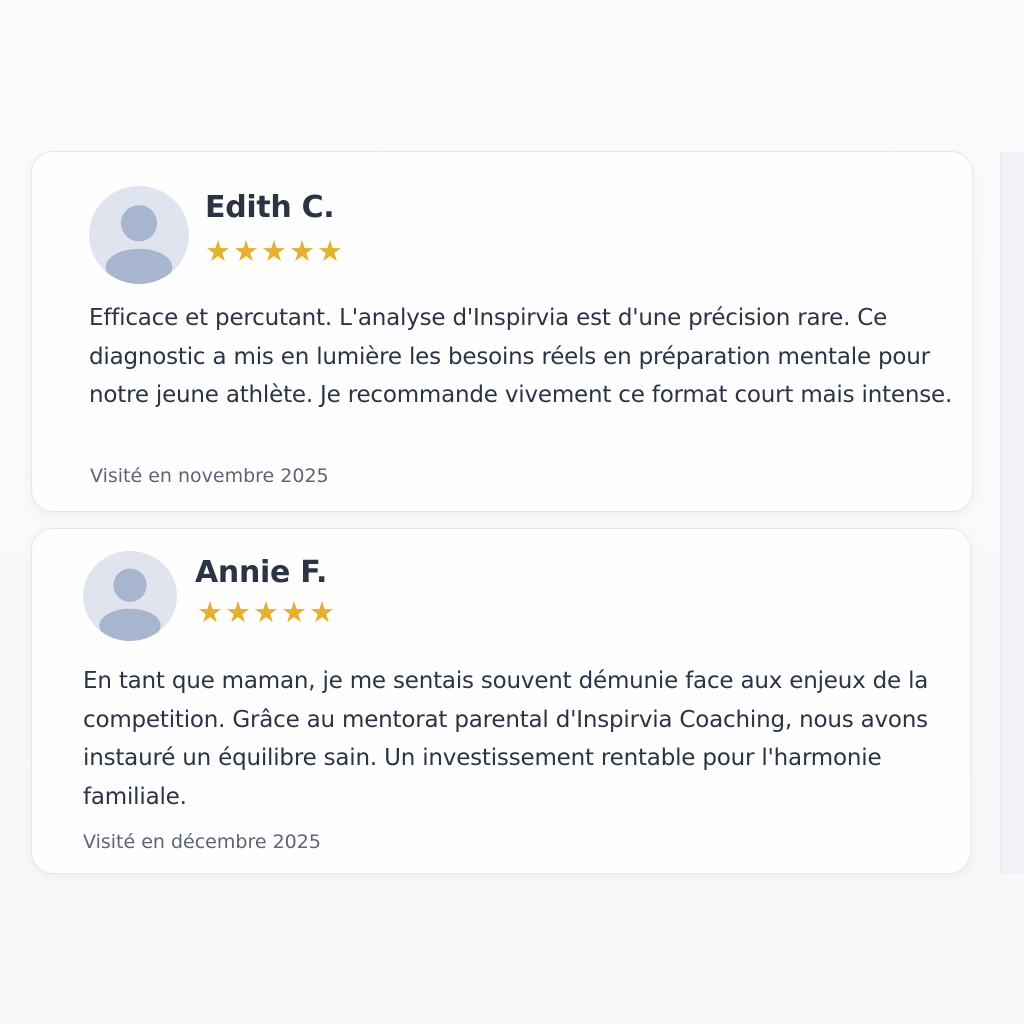 The image size is (1024, 1024). What do you see at coordinates (209, 476) in the screenshot?
I see `visit-date: Visité en novembre 2025` at bounding box center [209, 476].